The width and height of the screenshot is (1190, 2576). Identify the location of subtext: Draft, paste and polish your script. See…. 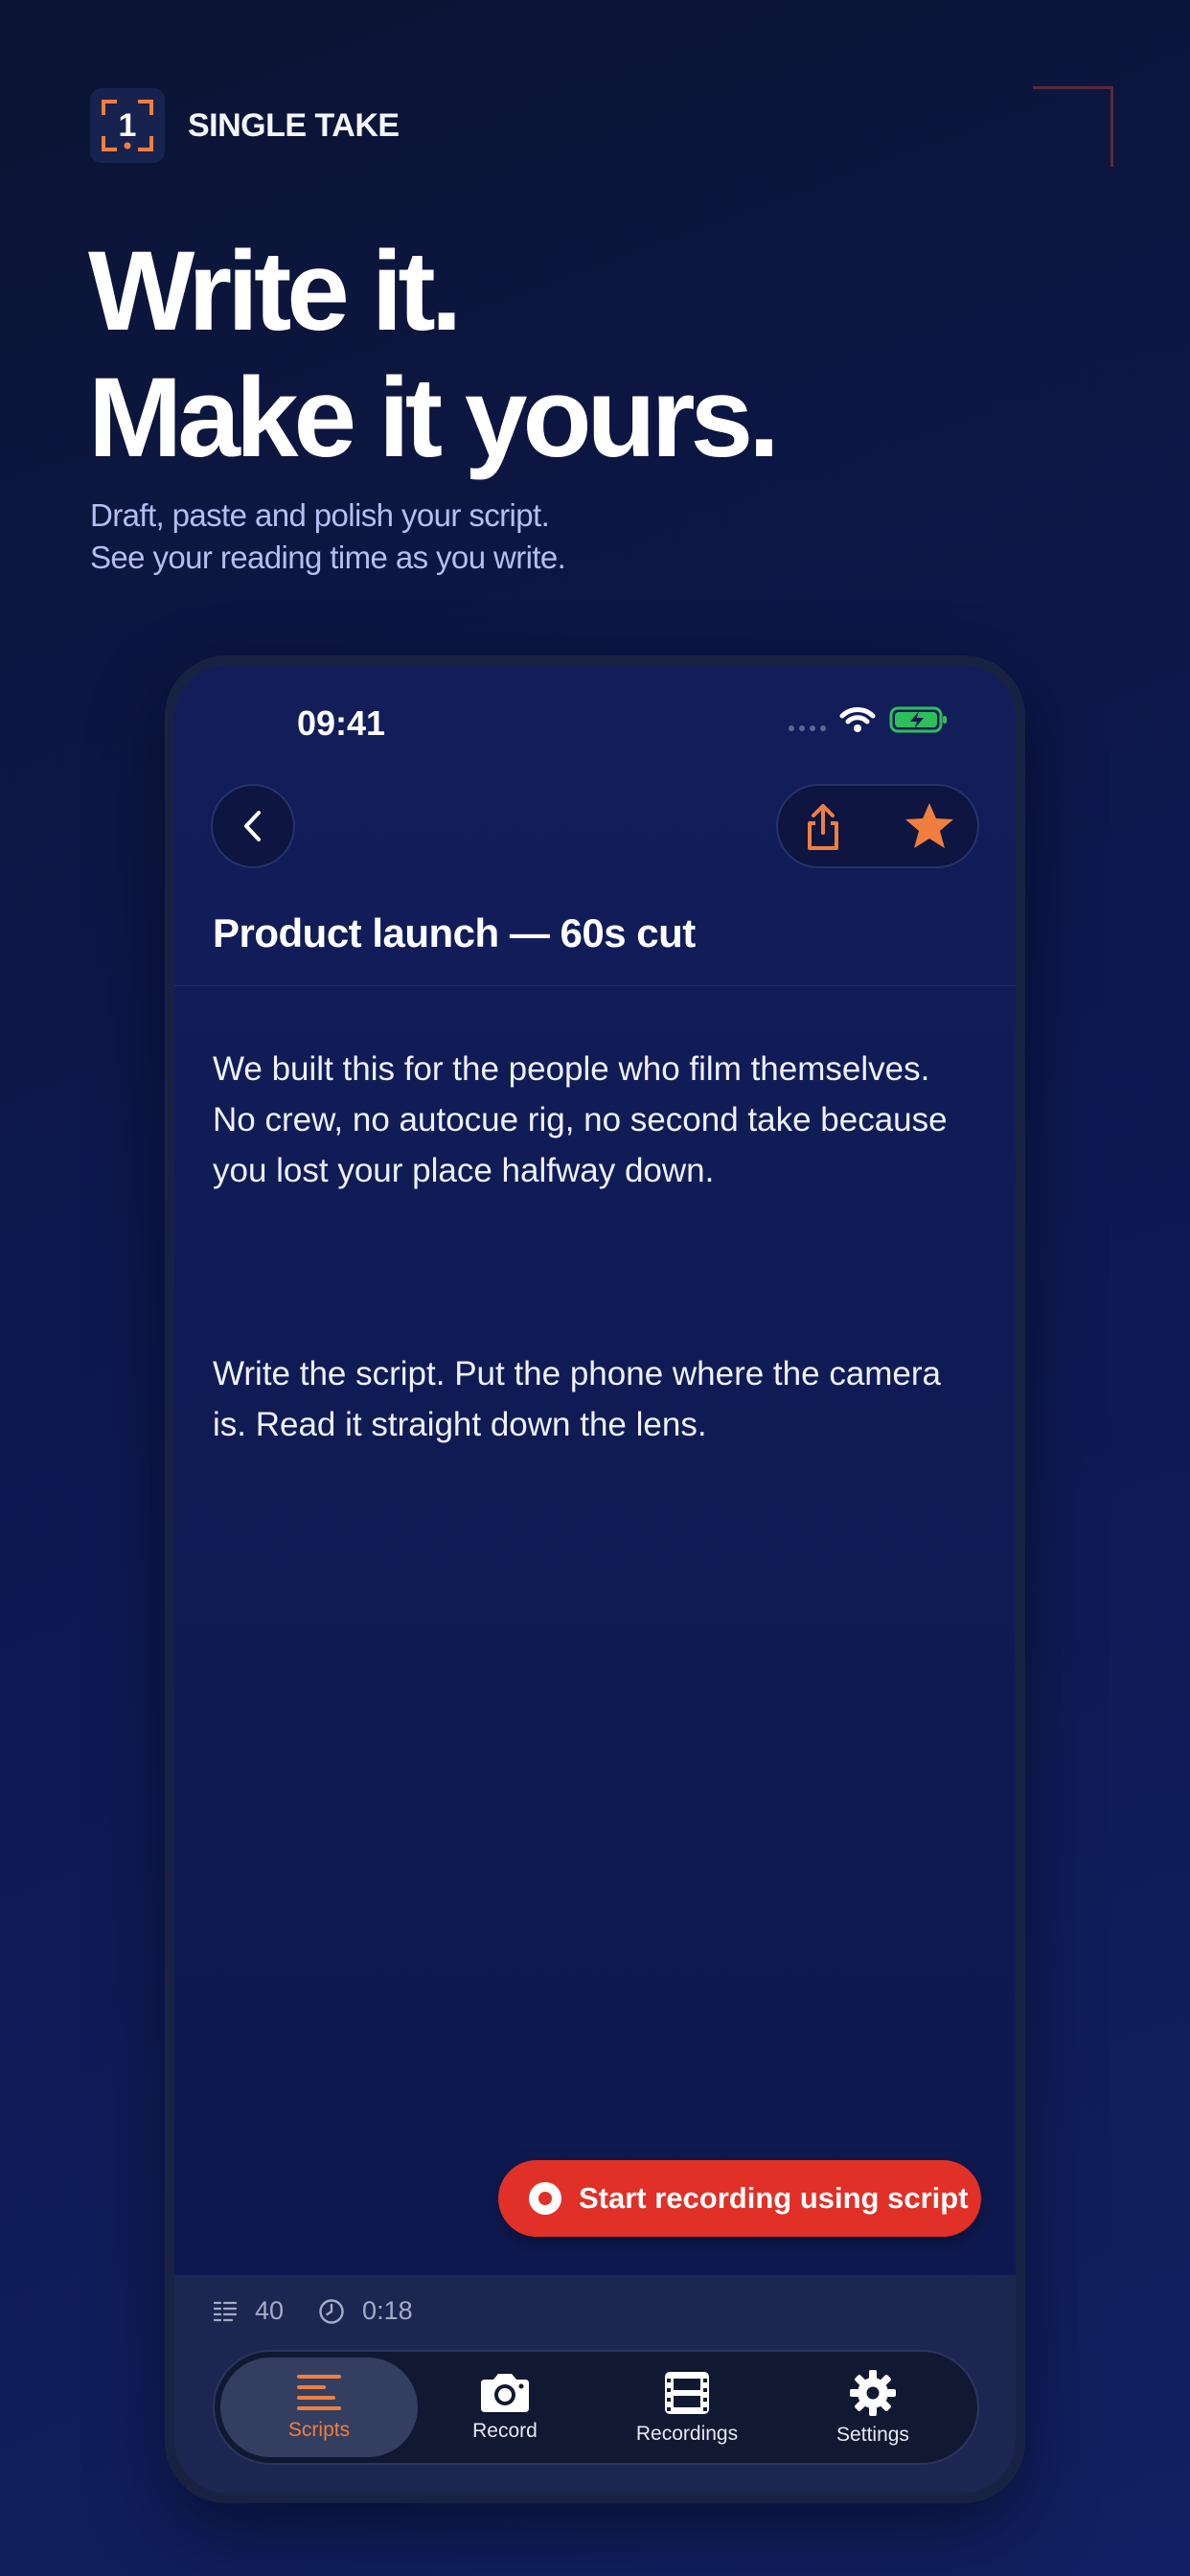
(328, 536).